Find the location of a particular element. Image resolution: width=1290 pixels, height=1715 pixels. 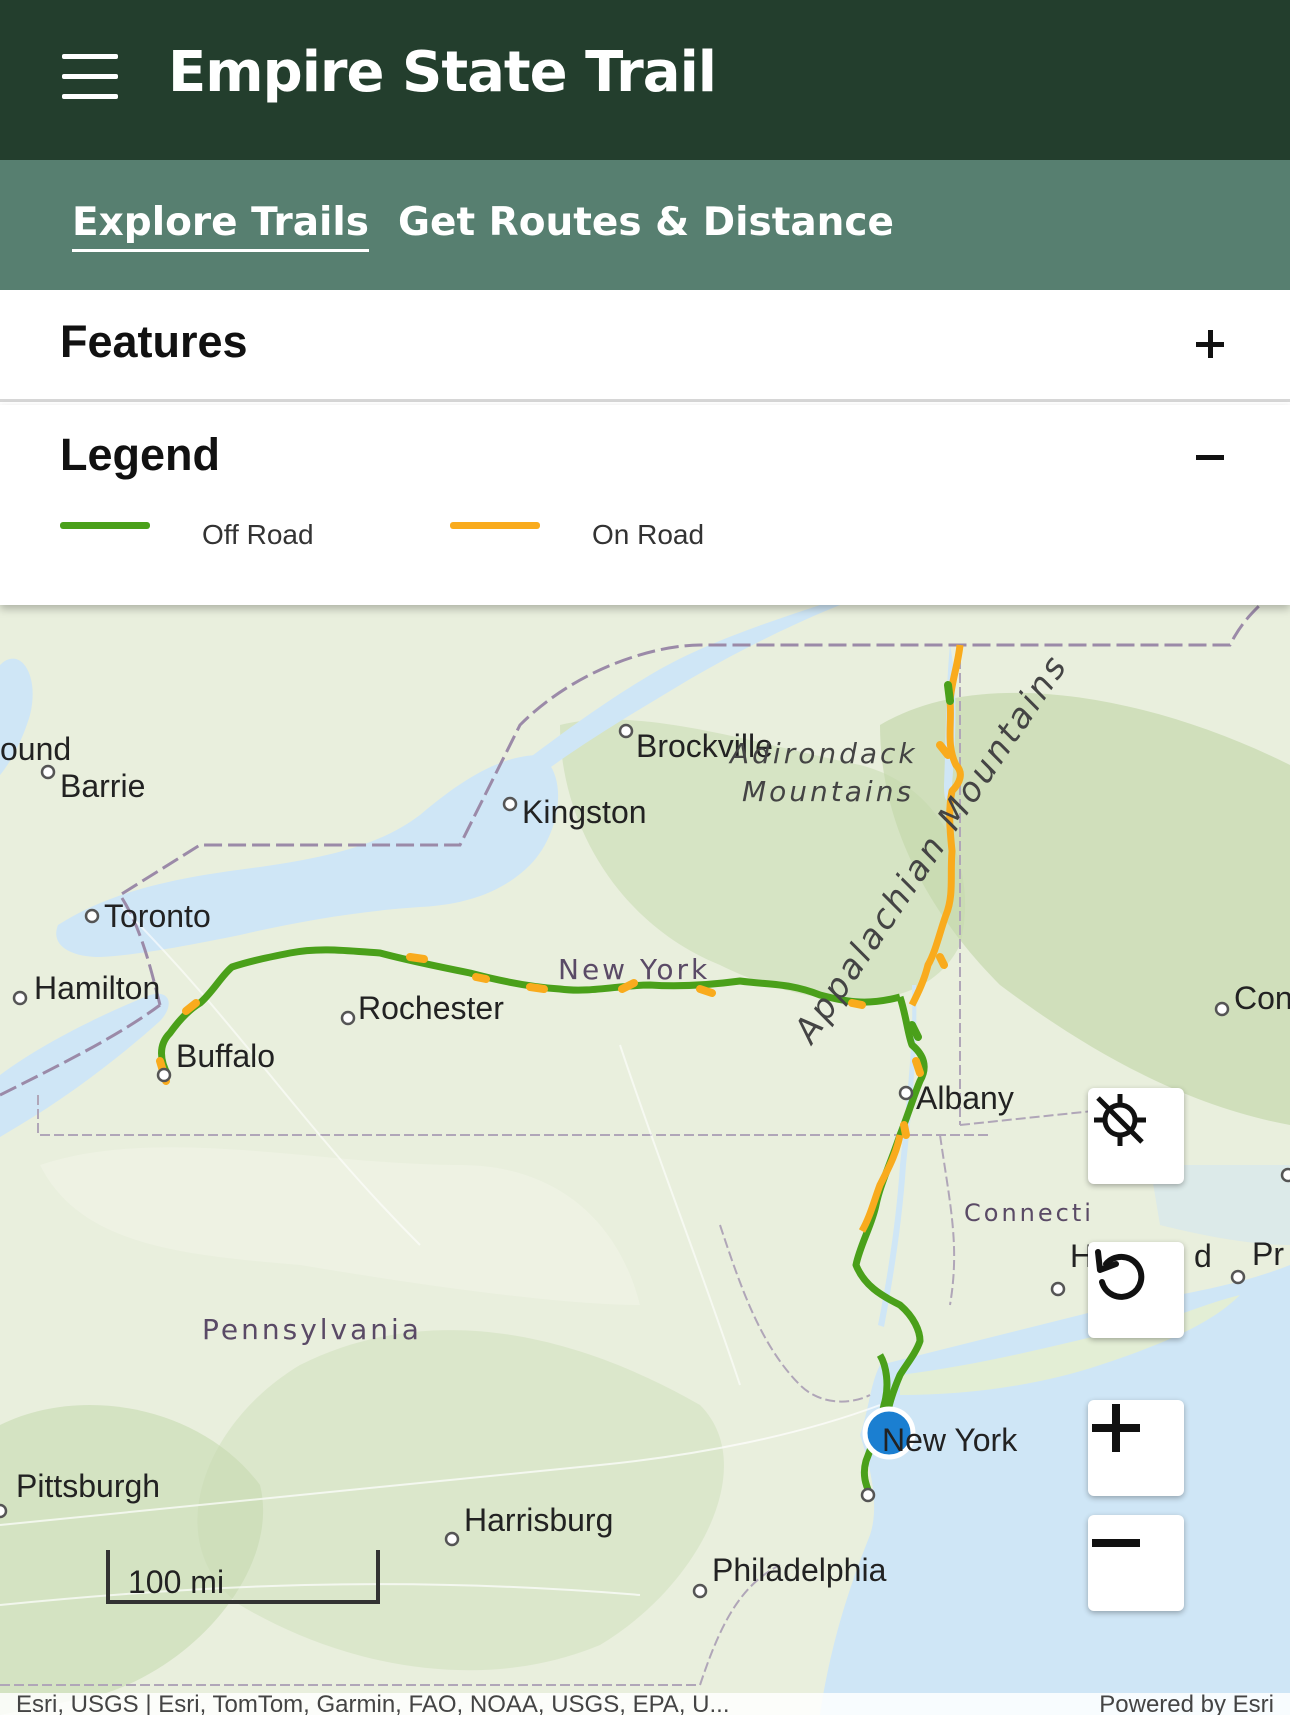

plus-icon is located at coordinates (1116, 1428).